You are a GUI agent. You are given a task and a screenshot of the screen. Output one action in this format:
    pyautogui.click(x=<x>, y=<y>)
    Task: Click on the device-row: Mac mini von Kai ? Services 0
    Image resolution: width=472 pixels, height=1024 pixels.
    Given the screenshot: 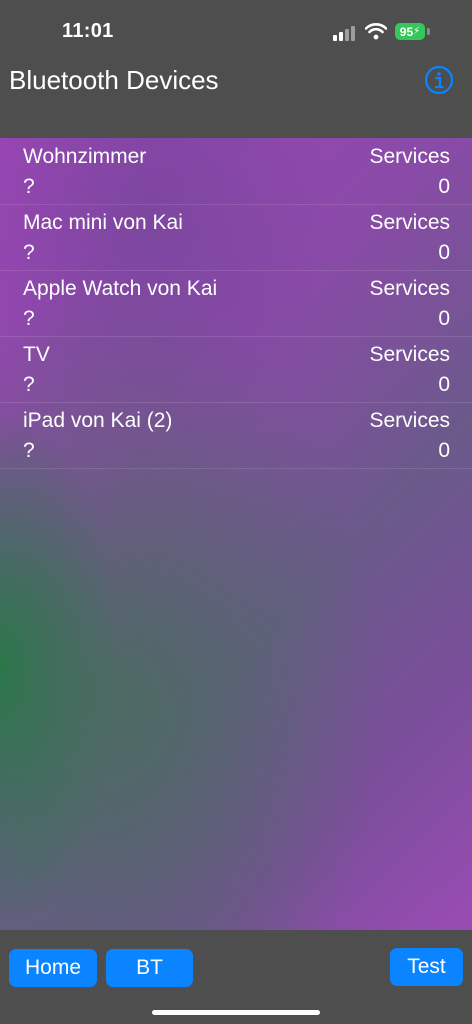 What is the action you would take?
    pyautogui.click(x=236, y=237)
    